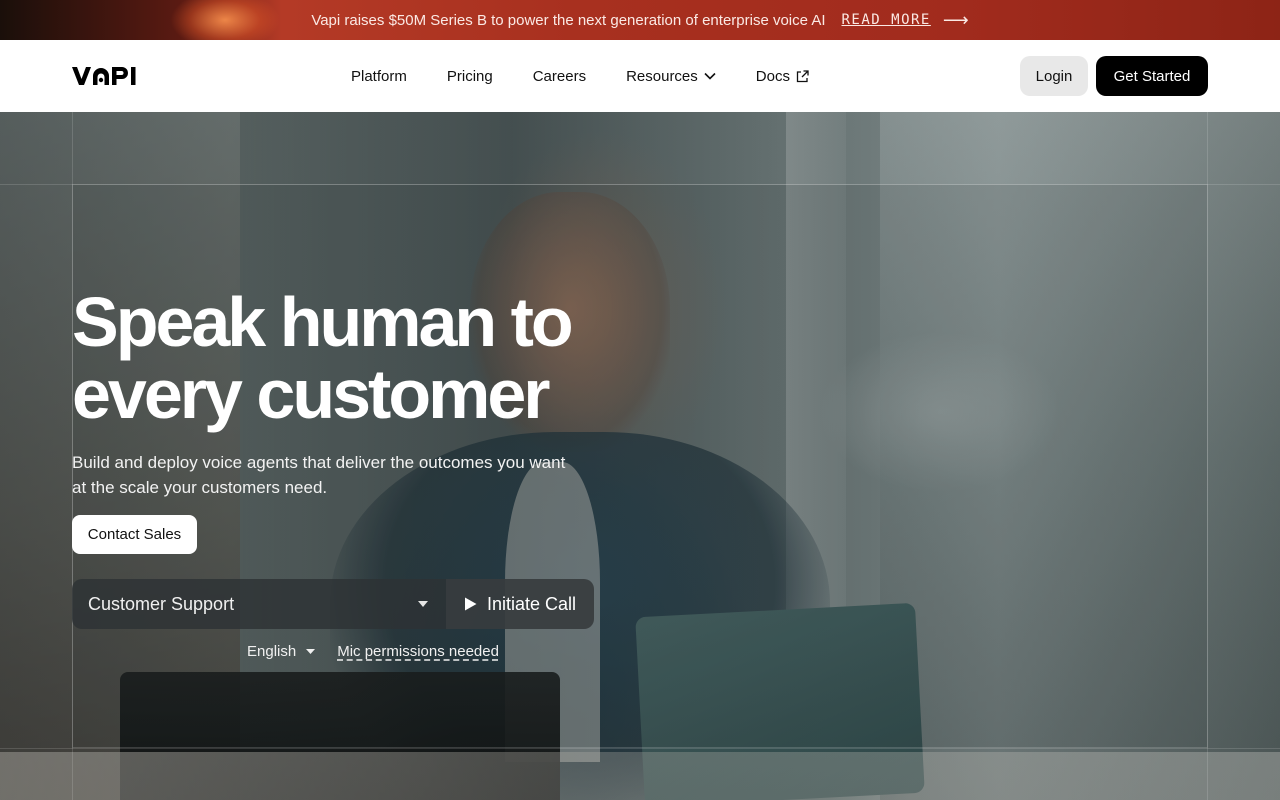 The image size is (1280, 800). Describe the element at coordinates (710, 76) in the screenshot. I see `chevron-down-icon` at that location.